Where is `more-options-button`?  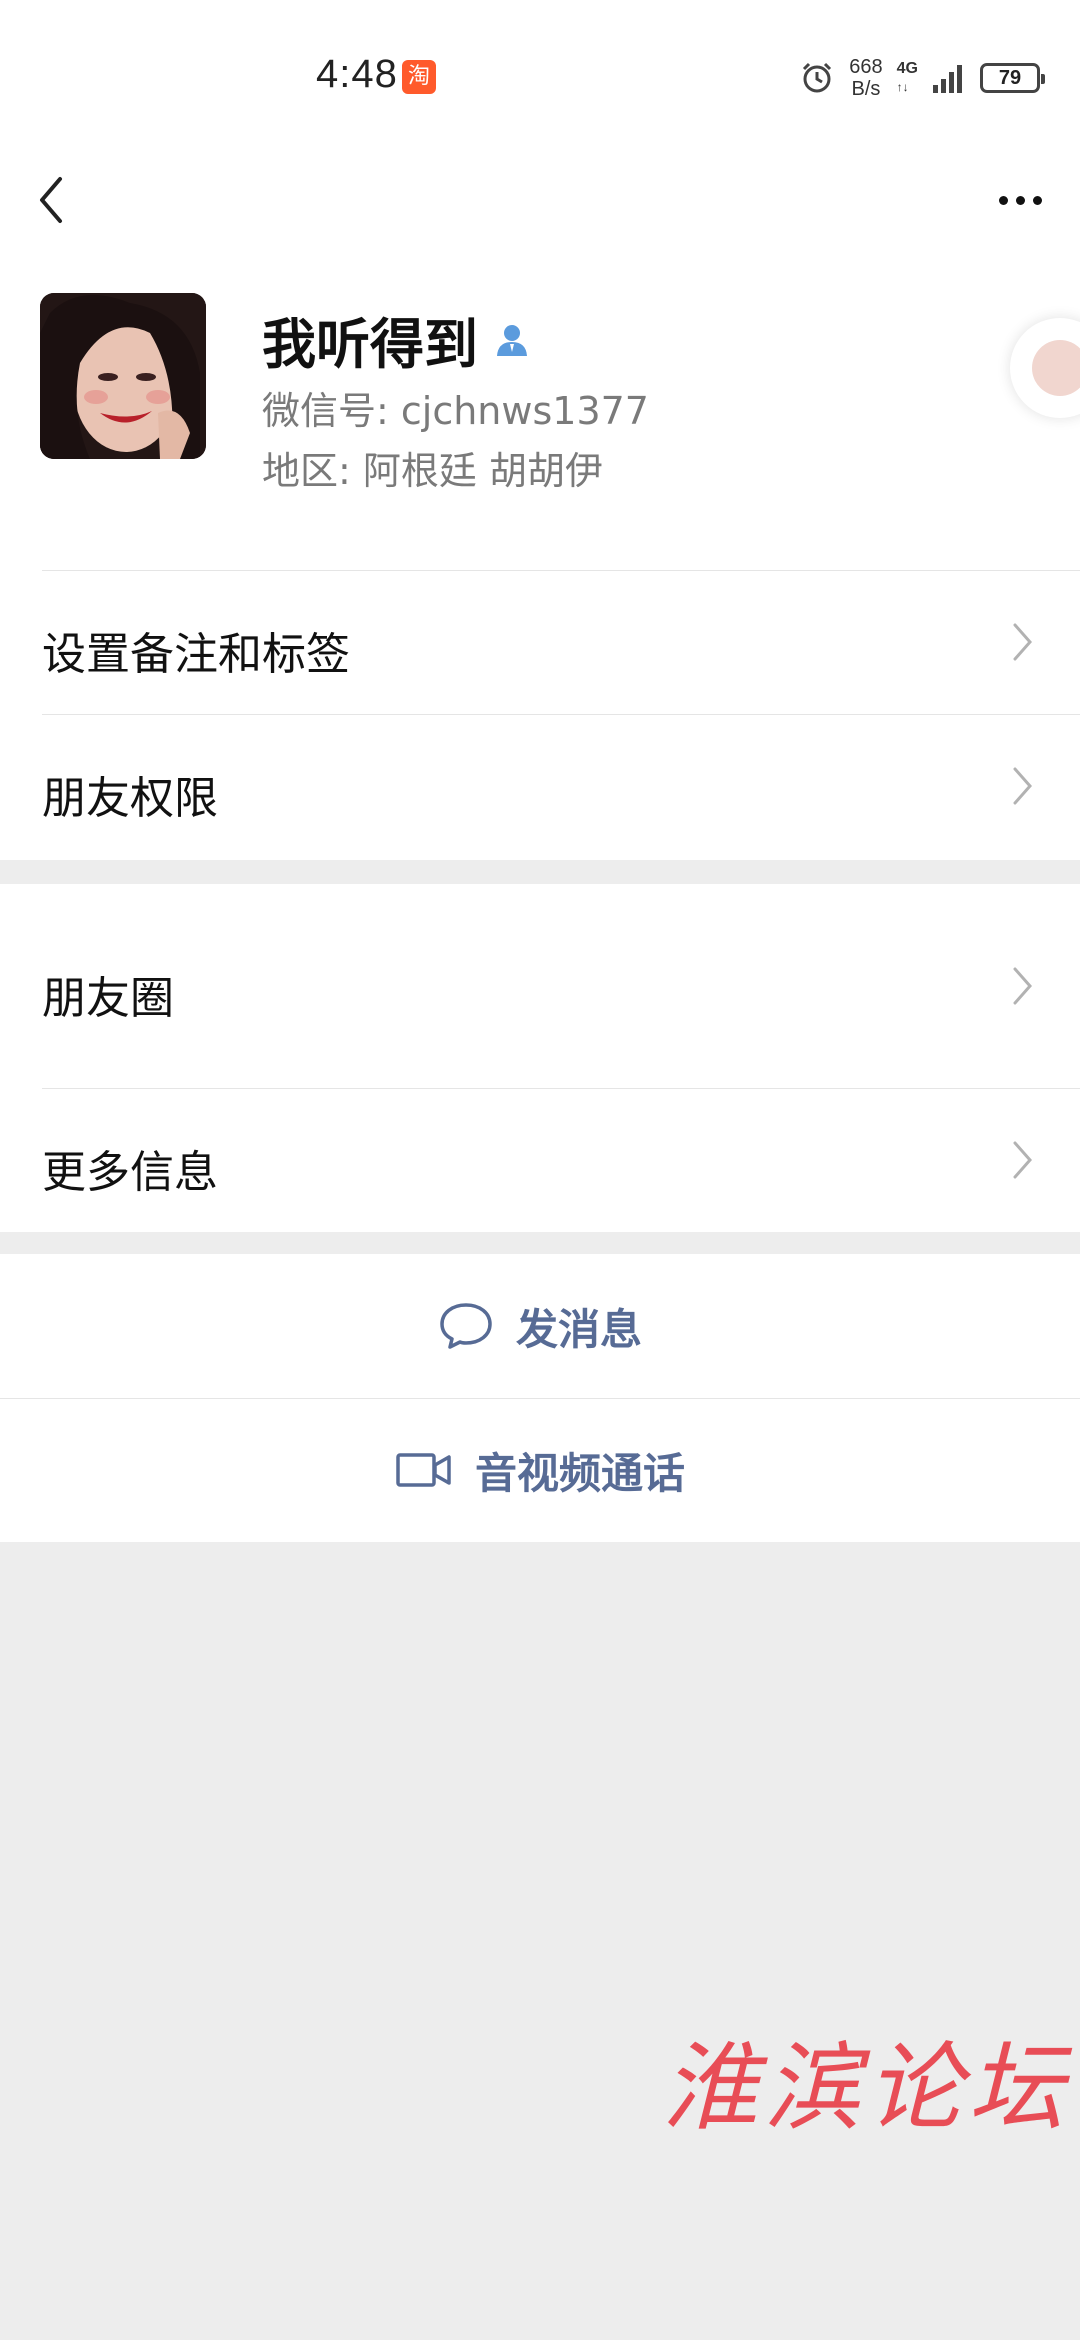
more-options-button is located at coordinates (1020, 200).